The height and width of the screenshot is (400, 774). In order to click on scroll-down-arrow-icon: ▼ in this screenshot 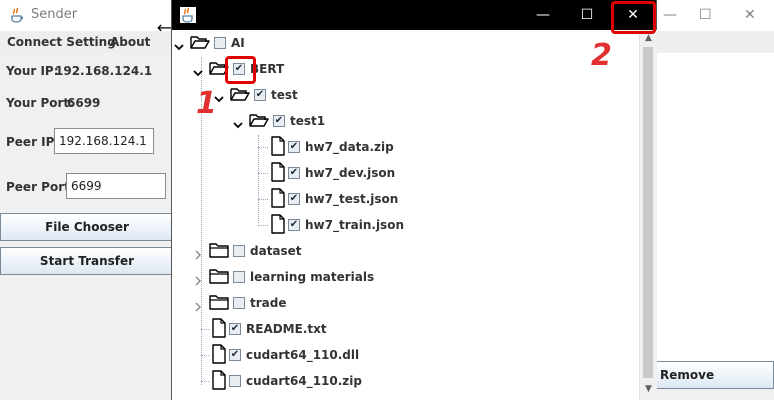, I will do `click(648, 389)`.